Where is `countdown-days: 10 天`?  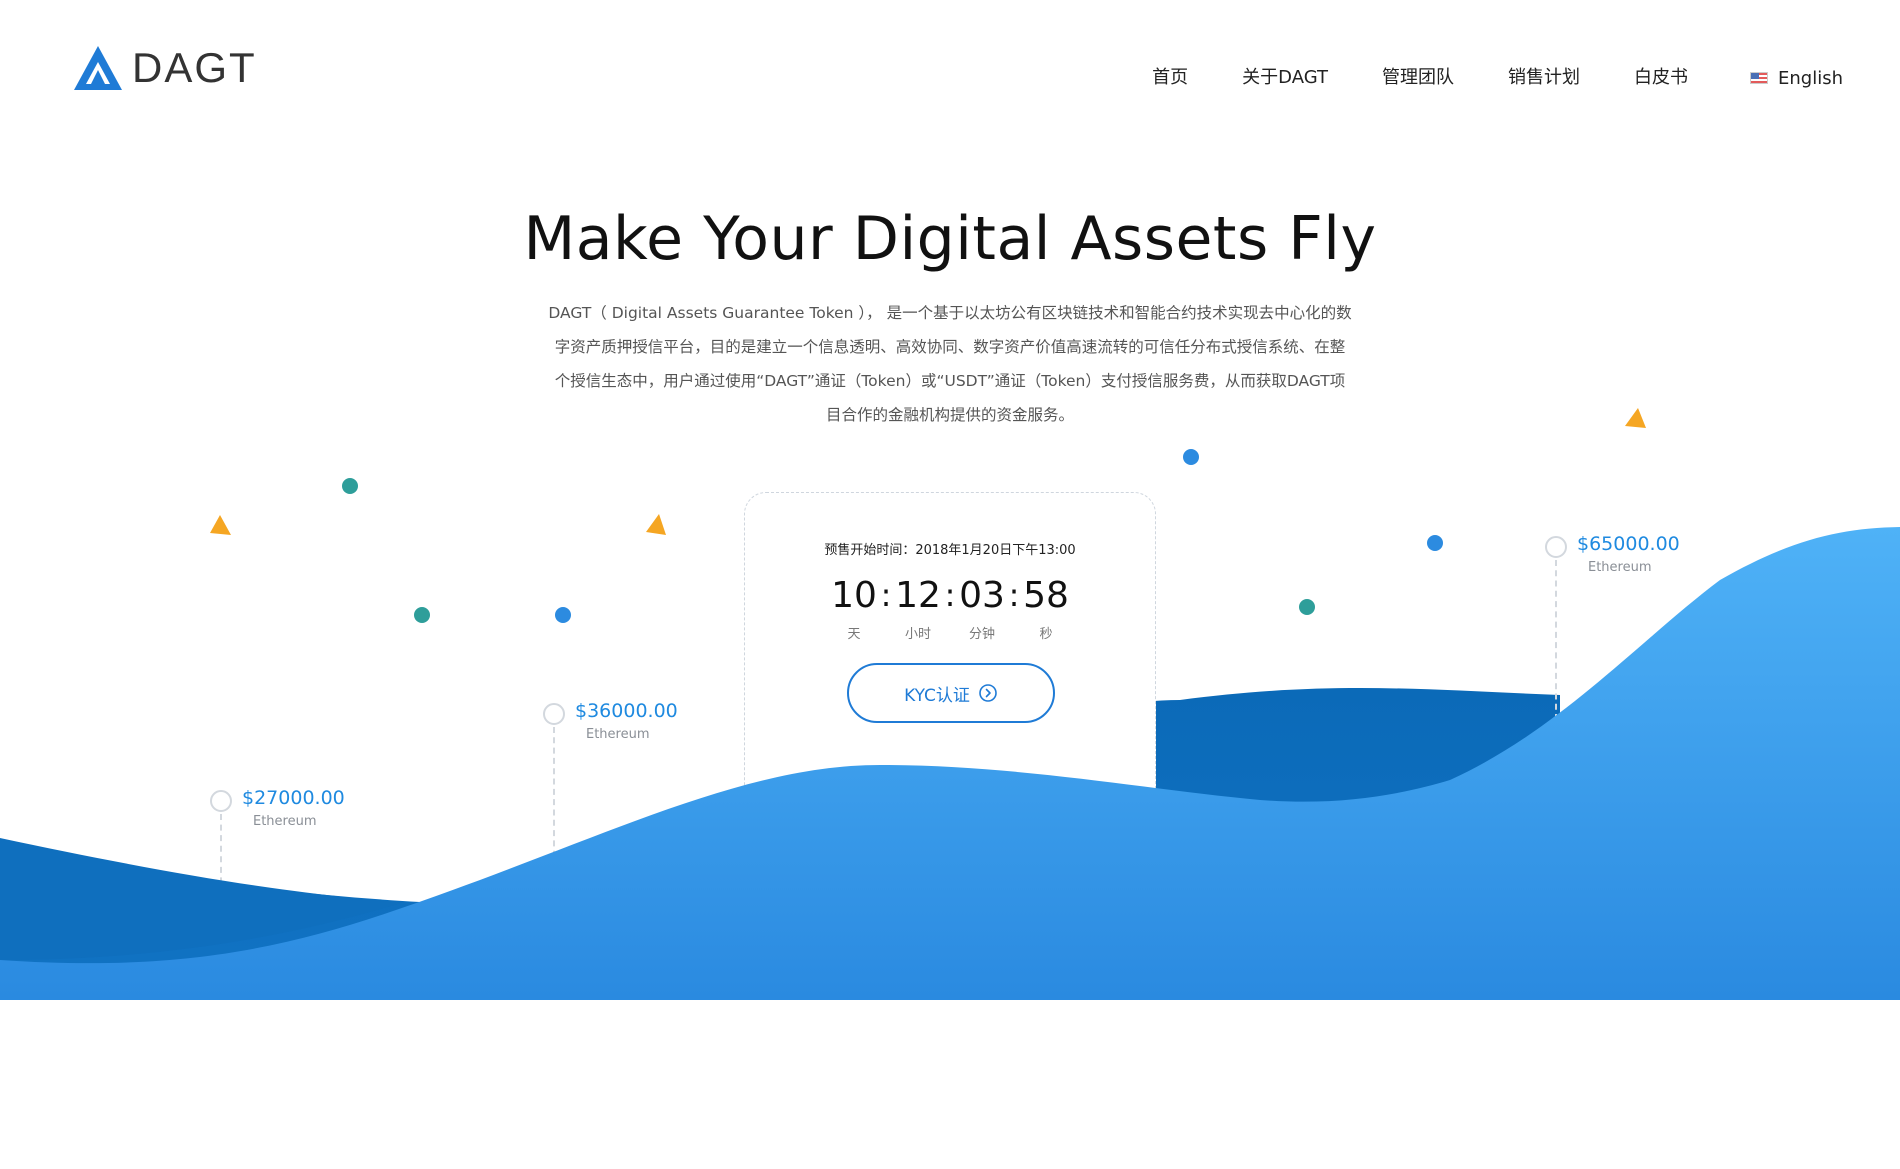 countdown-days: 10 天 is located at coordinates (854, 608).